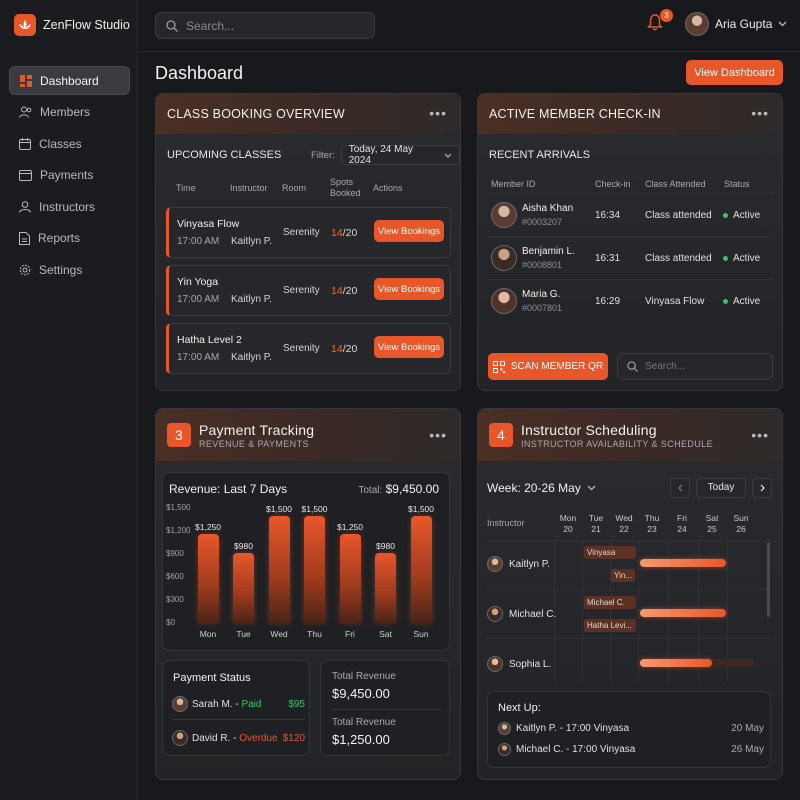  What do you see at coordinates (175, 553) in the screenshot?
I see `y-tick-label: $900` at bounding box center [175, 553].